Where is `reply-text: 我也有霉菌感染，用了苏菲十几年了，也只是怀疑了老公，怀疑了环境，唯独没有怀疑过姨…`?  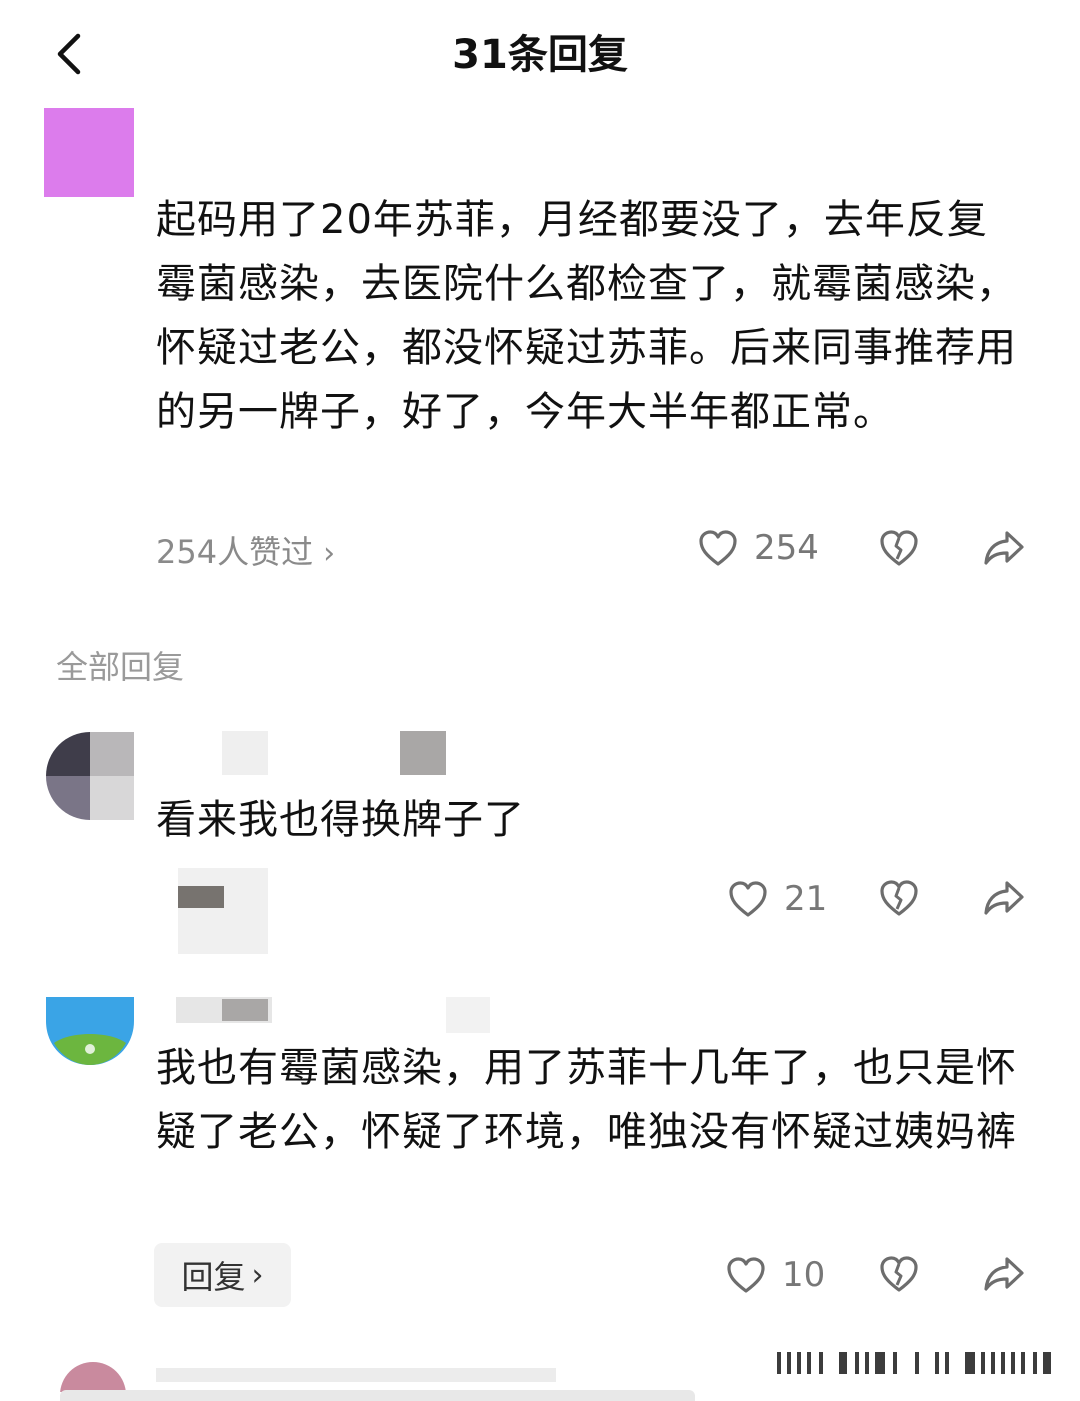
reply-text: 我也有霉菌感染，用了苏菲十几年了，也只是怀疑了老公，怀疑了环境，唯独没有怀疑过姨… is located at coordinates (586, 1100).